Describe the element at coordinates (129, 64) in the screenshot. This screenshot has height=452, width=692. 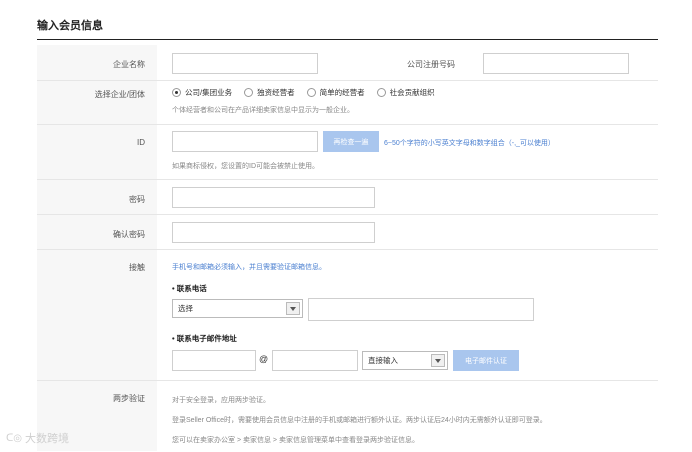
I see `company-name-label: 企业名称` at that location.